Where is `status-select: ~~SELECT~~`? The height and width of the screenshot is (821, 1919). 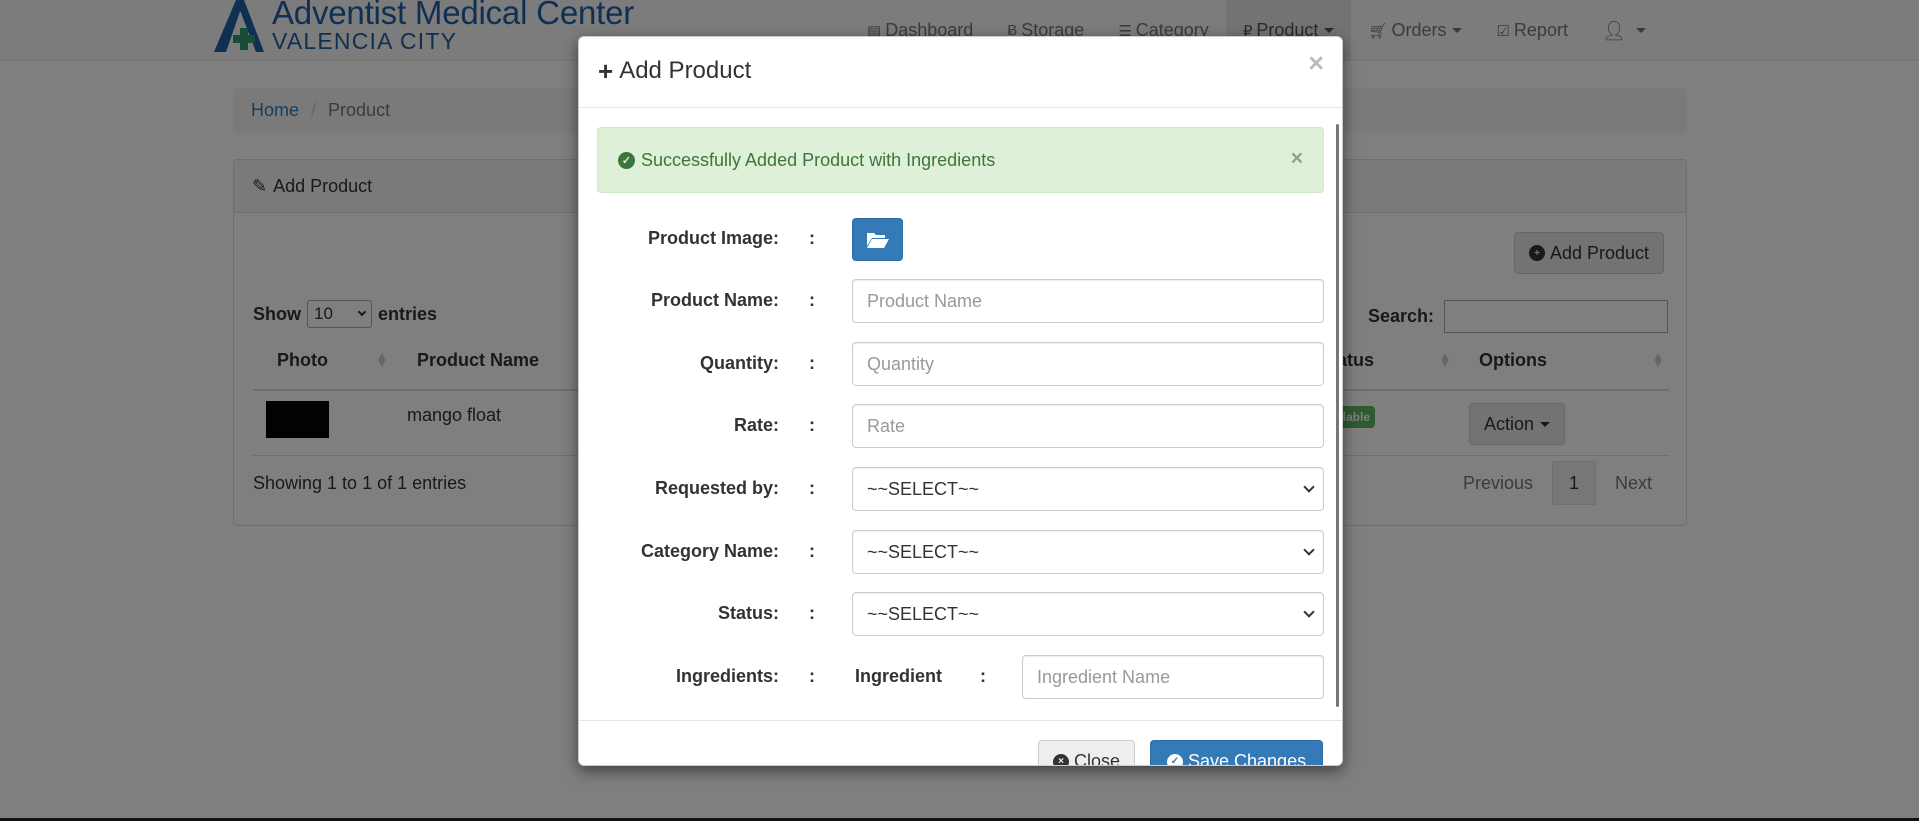
status-select: ~~SELECT~~ is located at coordinates (1088, 614).